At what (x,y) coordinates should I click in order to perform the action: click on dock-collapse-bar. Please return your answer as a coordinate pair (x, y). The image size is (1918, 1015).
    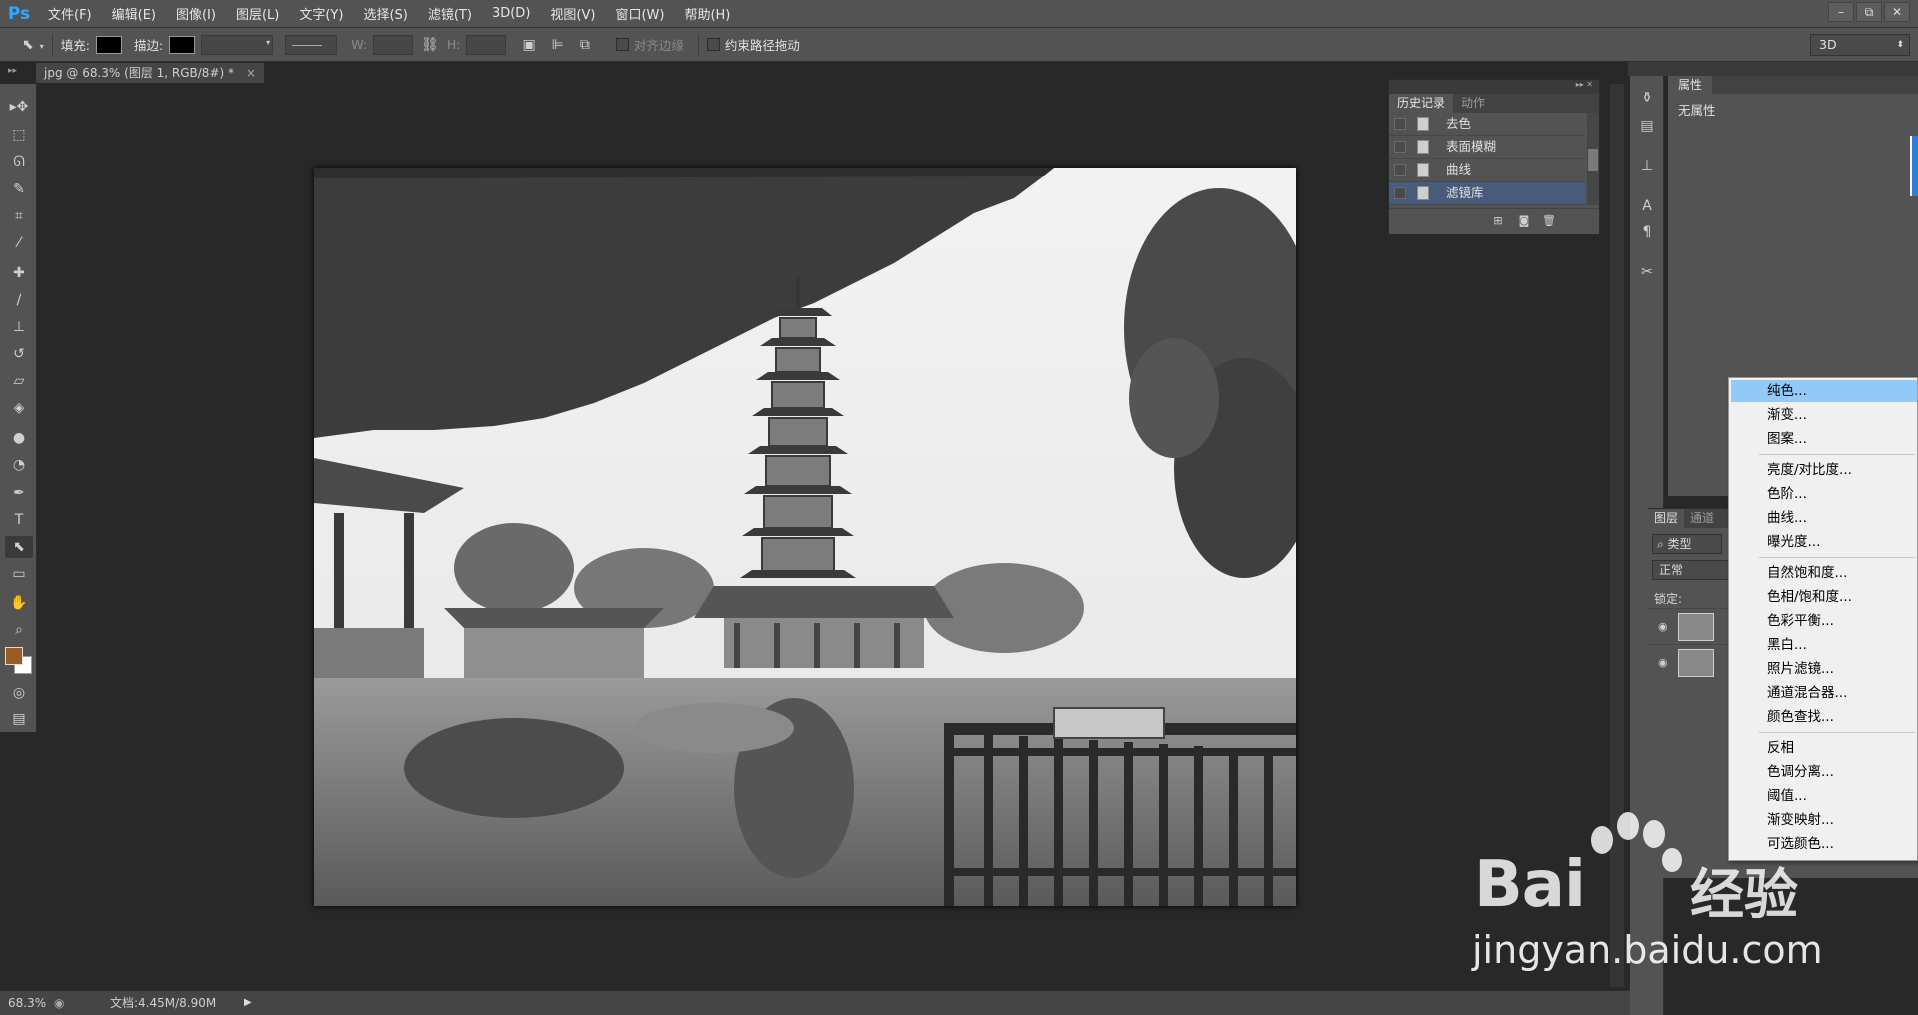
    Looking at the image, I should click on (1773, 69).